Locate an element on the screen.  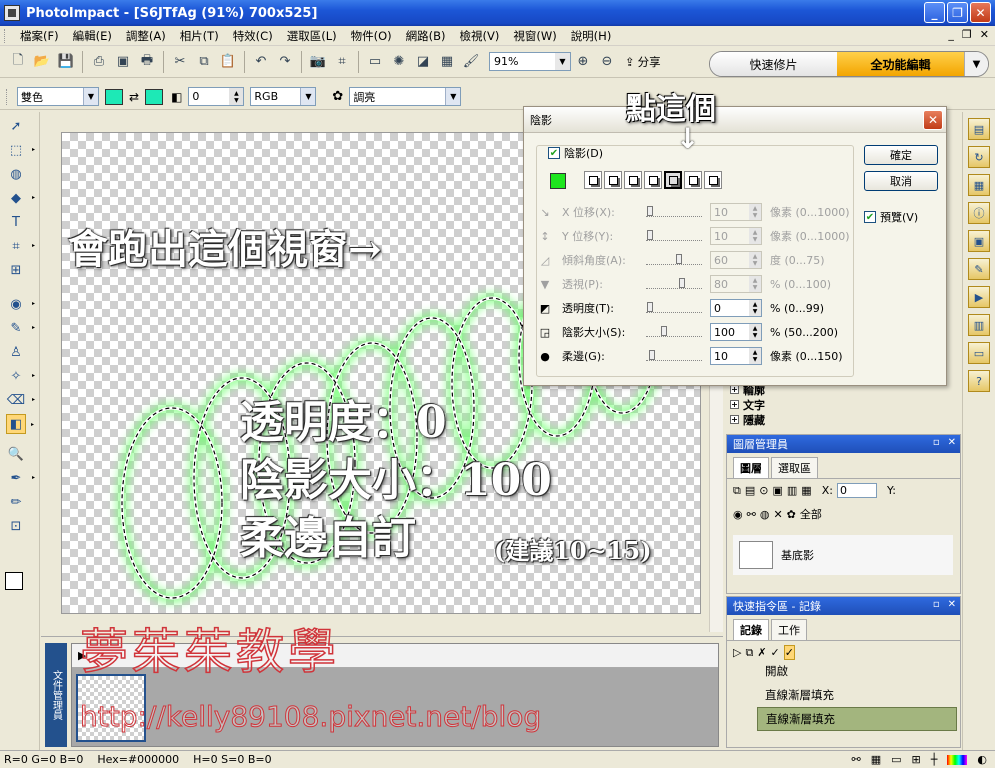
pick-tool-icon: ➚ is located at coordinates (16, 126).